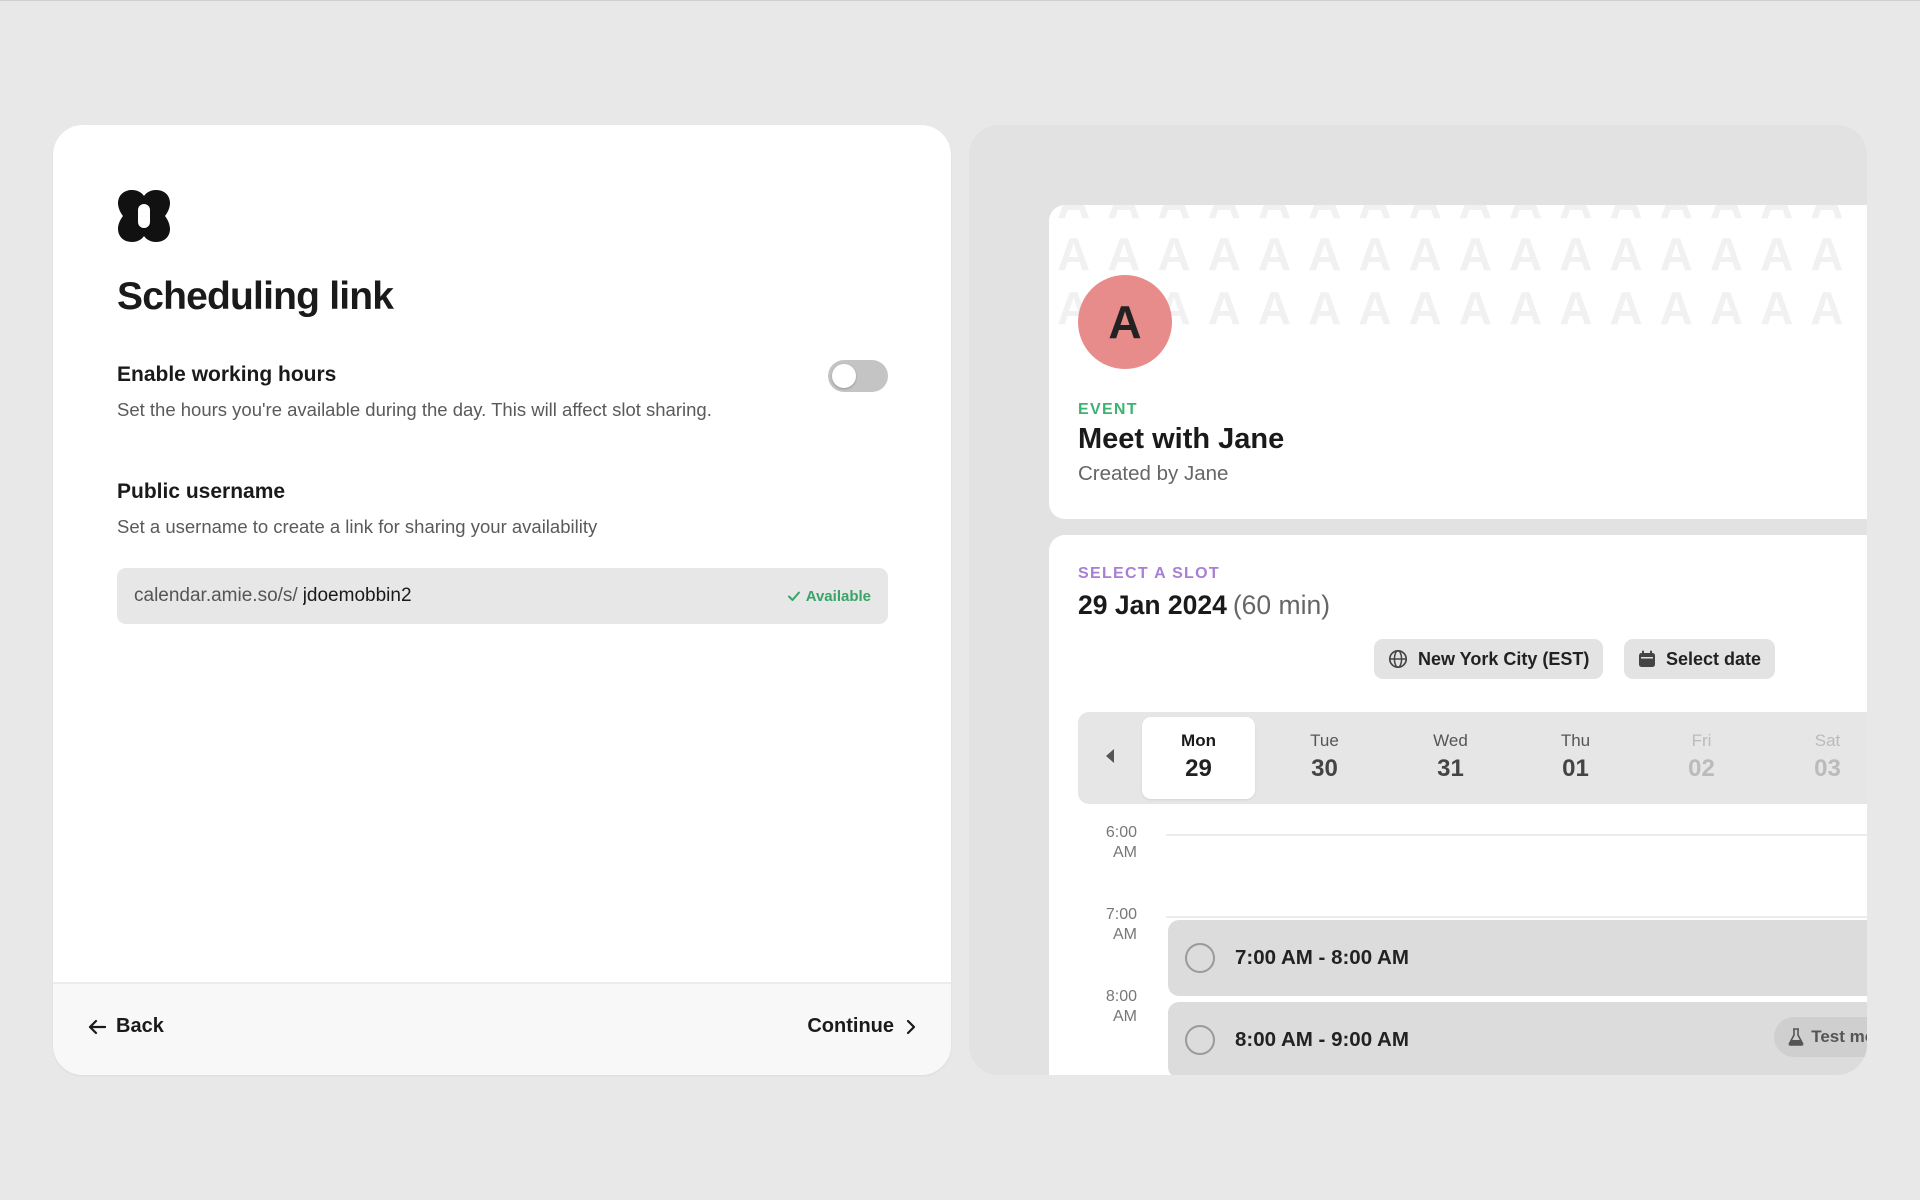 Image resolution: width=1920 pixels, height=1200 pixels. I want to click on slot-label: 8:00 AM - 9:00 AM, so click(1322, 1039).